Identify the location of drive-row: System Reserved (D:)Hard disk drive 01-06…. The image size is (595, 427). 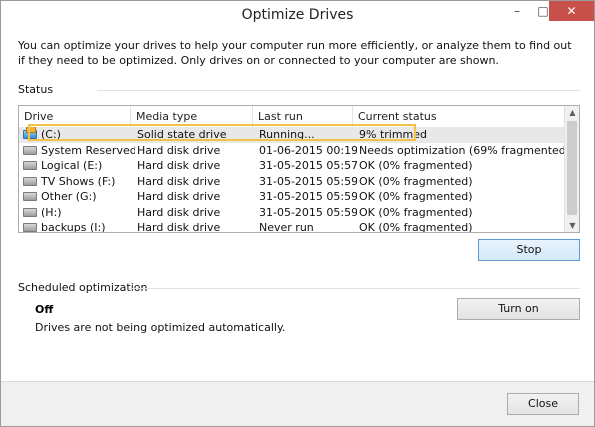
(291, 151).